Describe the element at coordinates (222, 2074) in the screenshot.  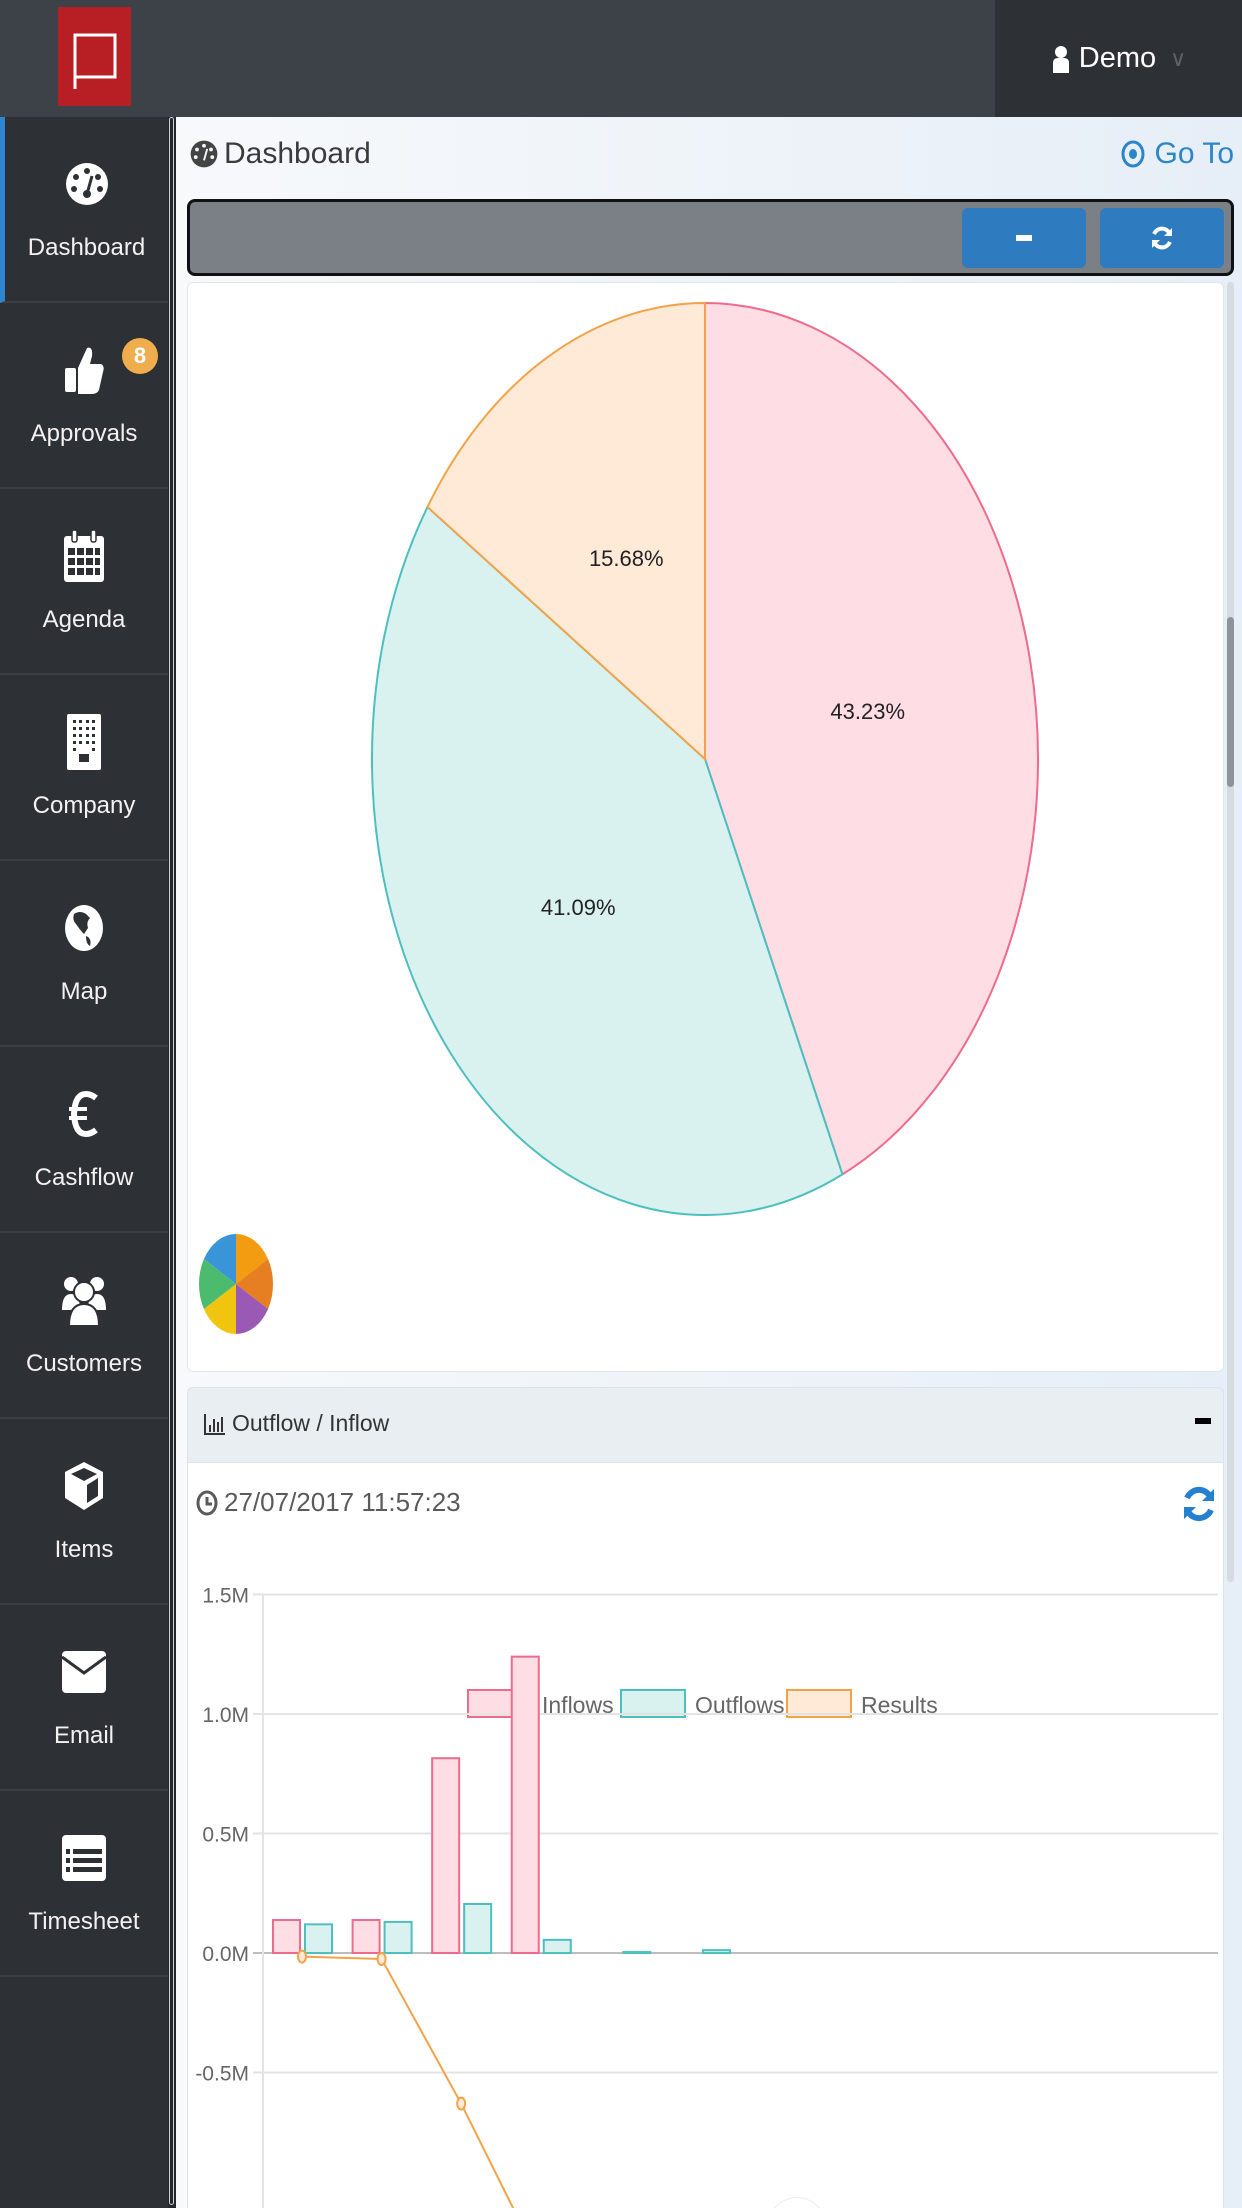
I see `y-tick-label: -0.5M` at that location.